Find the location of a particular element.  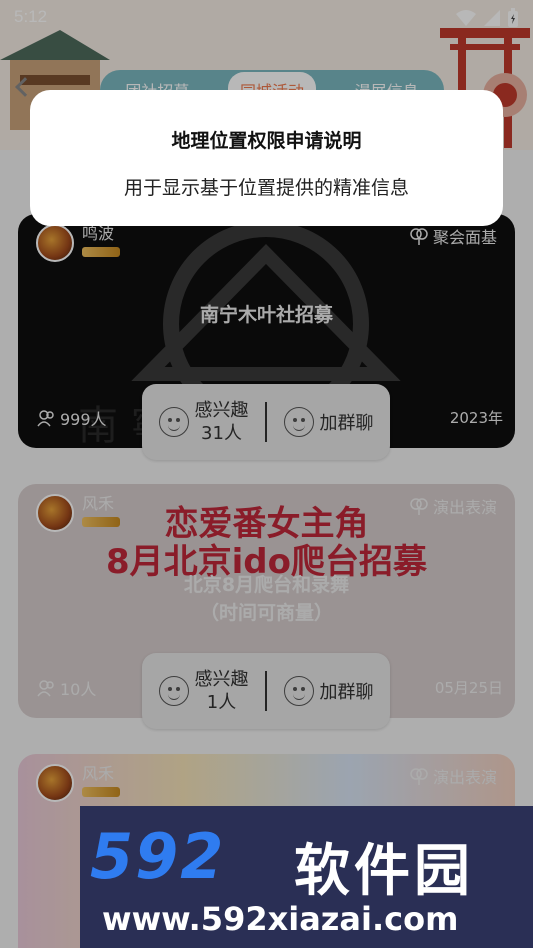

permission-dialog: 地理位置权限申请说明 用于显示基于位置提供的精准信息 is located at coordinates (266, 158).